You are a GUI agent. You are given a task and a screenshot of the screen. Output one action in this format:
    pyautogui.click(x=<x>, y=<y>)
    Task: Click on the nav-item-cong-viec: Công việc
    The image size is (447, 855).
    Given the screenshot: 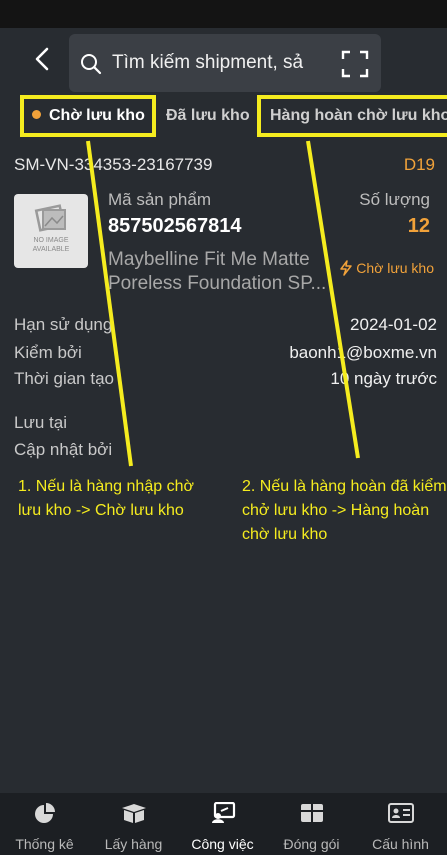 What is the action you would take?
    pyautogui.click(x=222, y=824)
    